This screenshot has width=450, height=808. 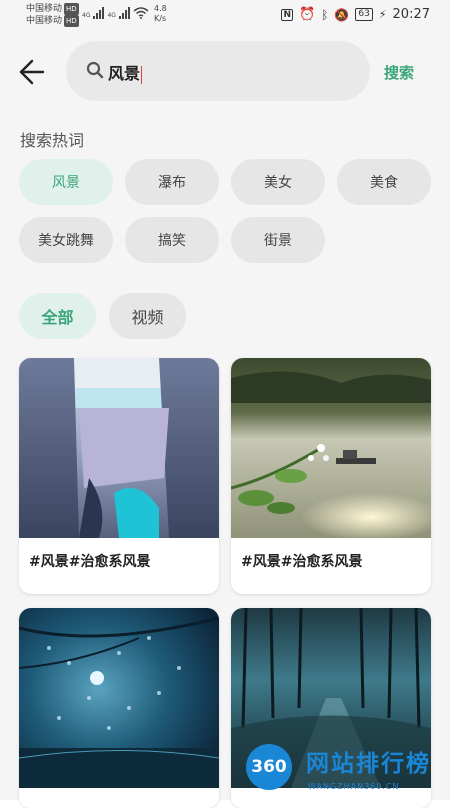 What do you see at coordinates (354, 786) in the screenshot?
I see `watermark-url: WANGZHAN360.CN` at bounding box center [354, 786].